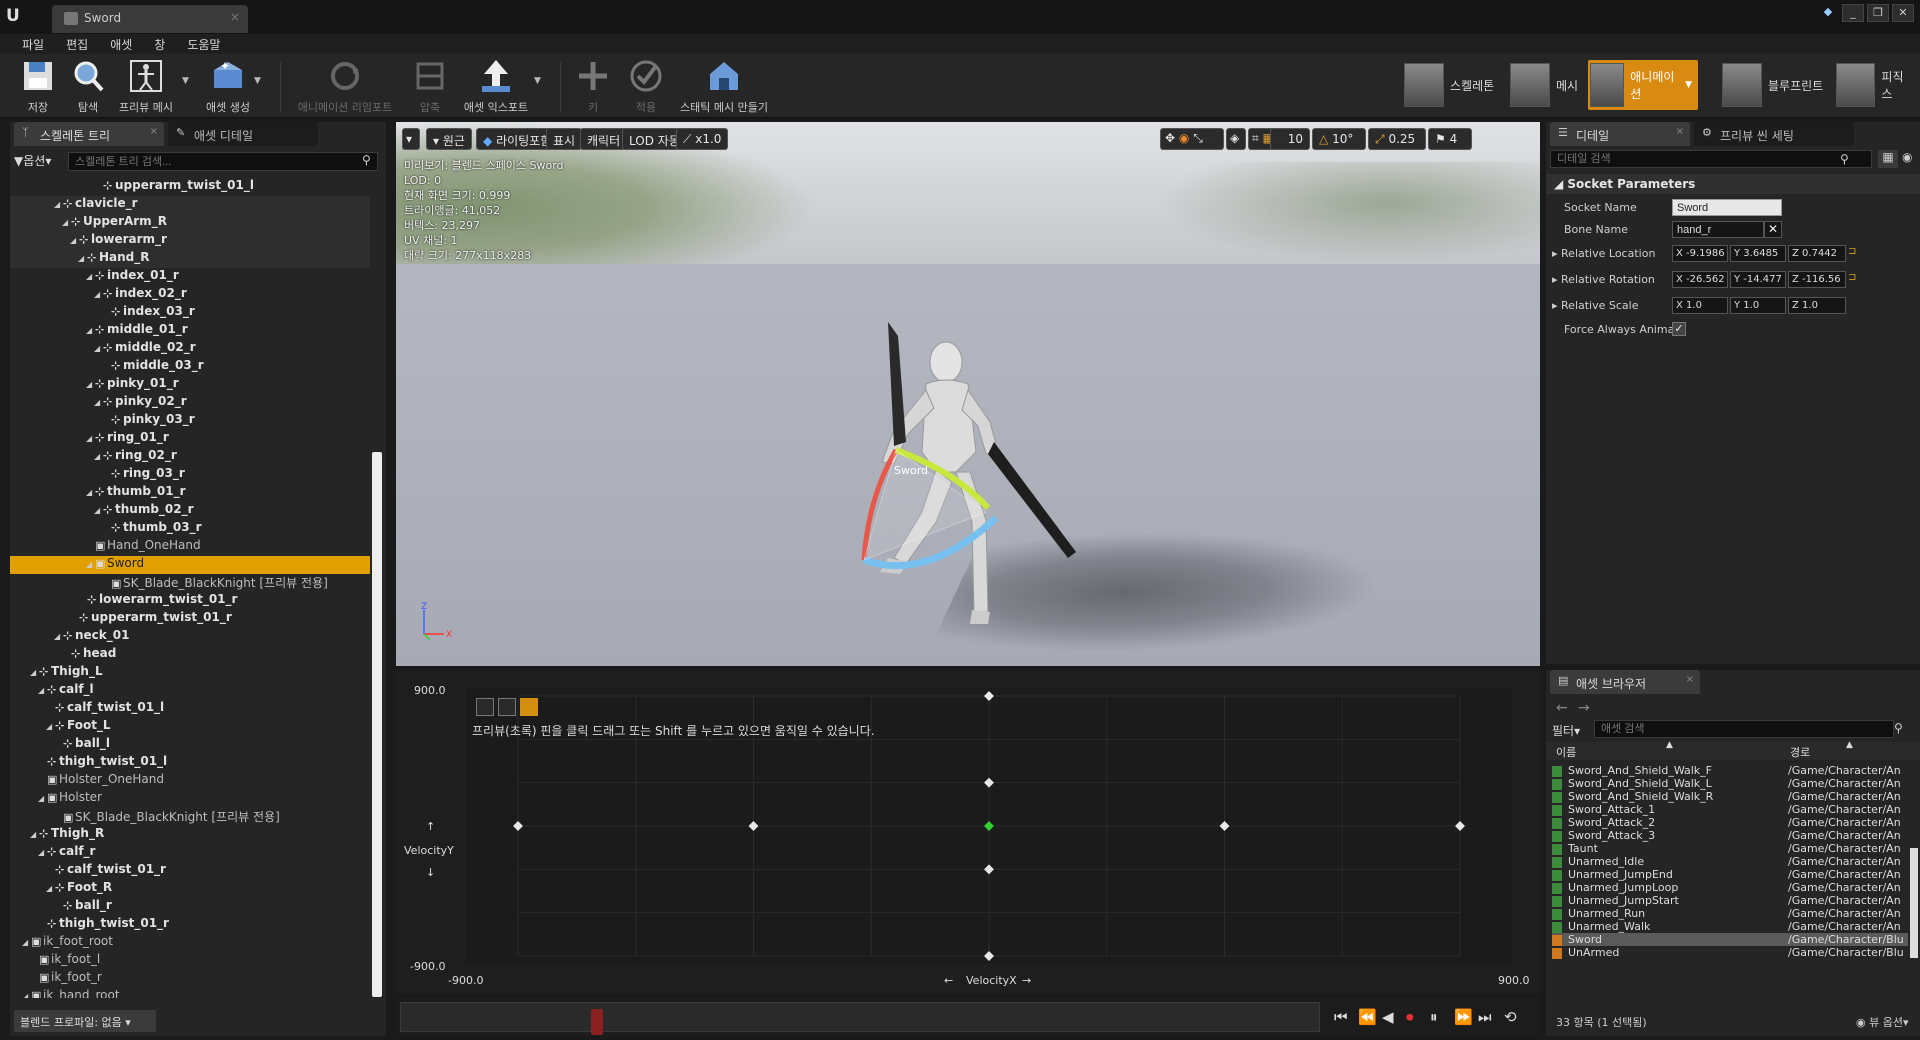 The height and width of the screenshot is (1040, 1920). I want to click on close-window-button: ✕, so click(1903, 13).